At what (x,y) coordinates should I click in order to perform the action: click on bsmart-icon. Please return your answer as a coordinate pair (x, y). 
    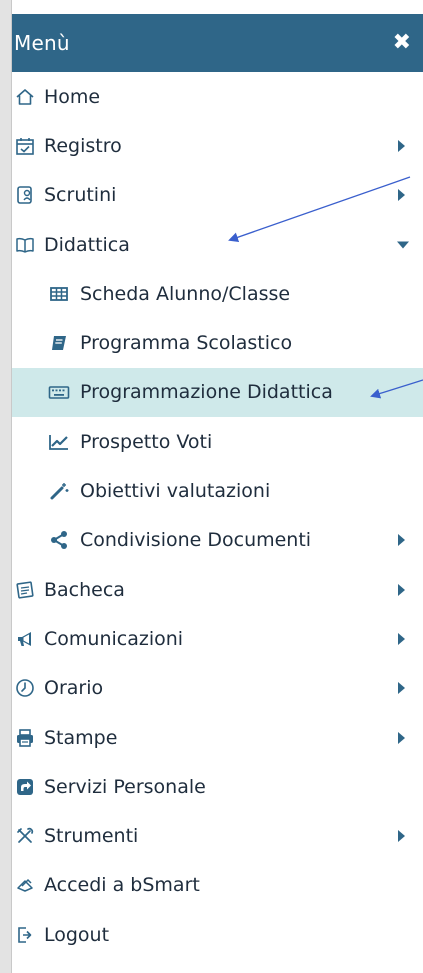
    Looking at the image, I should click on (25, 885).